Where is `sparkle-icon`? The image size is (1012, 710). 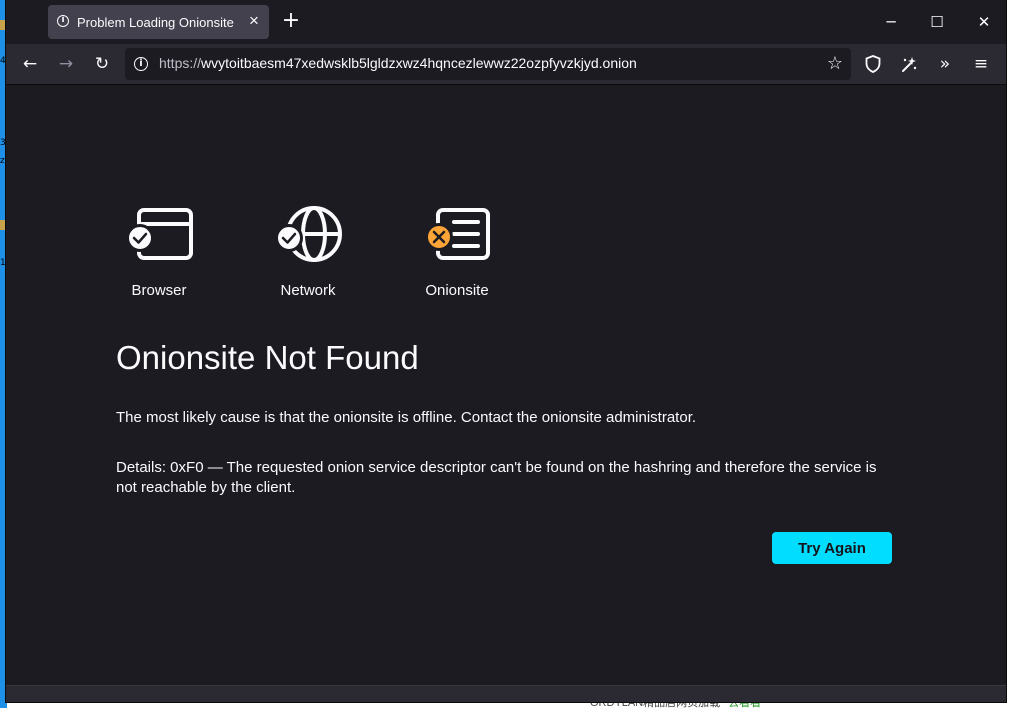 sparkle-icon is located at coordinates (909, 64).